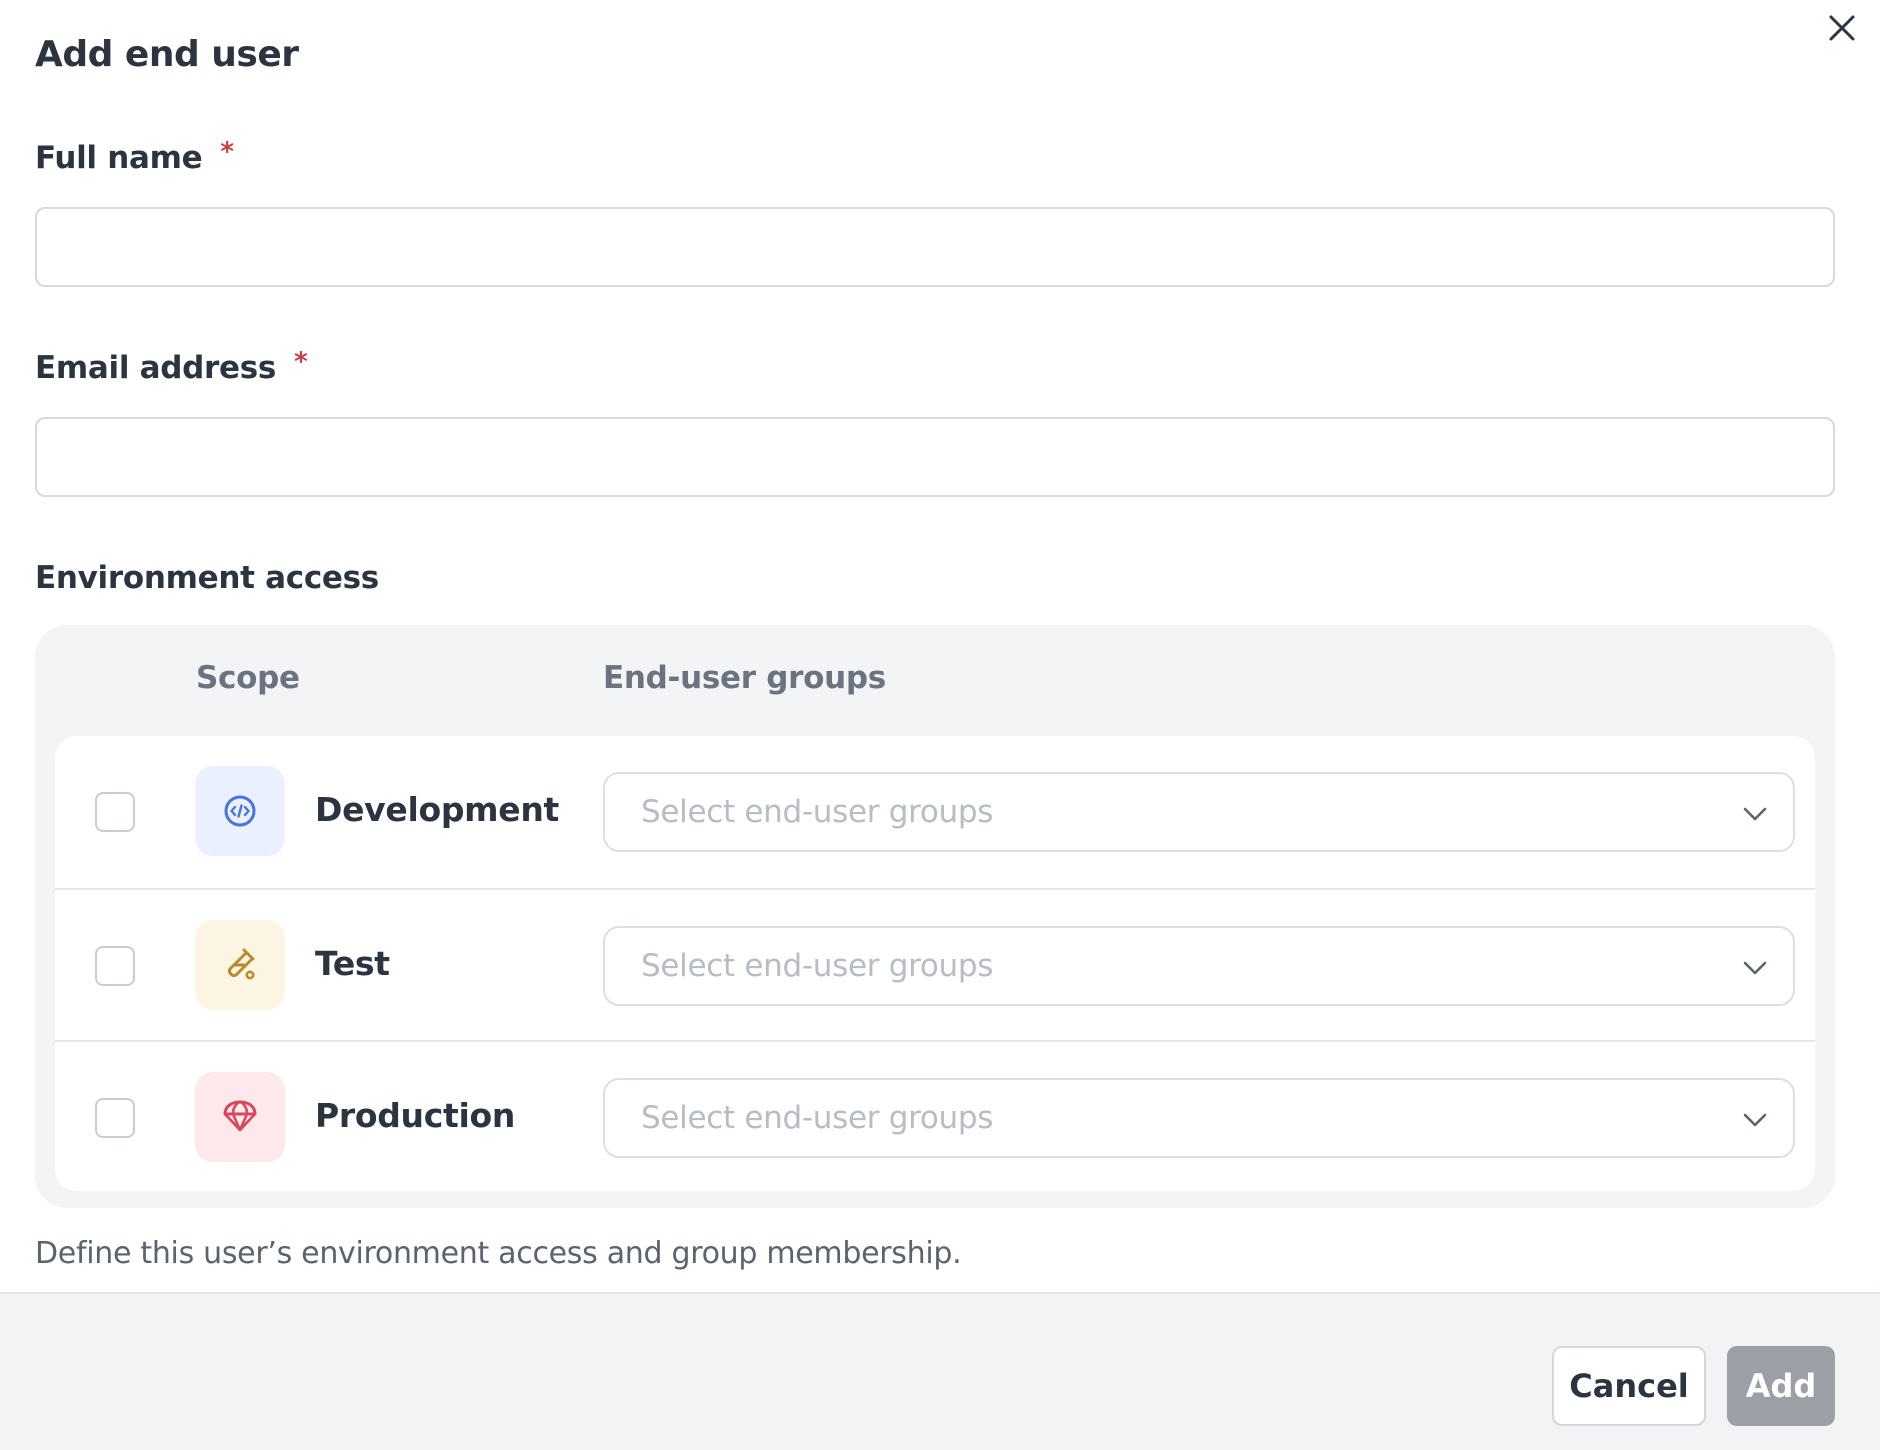 This screenshot has height=1450, width=1880. I want to click on email-label-row: Email address *, so click(171, 366).